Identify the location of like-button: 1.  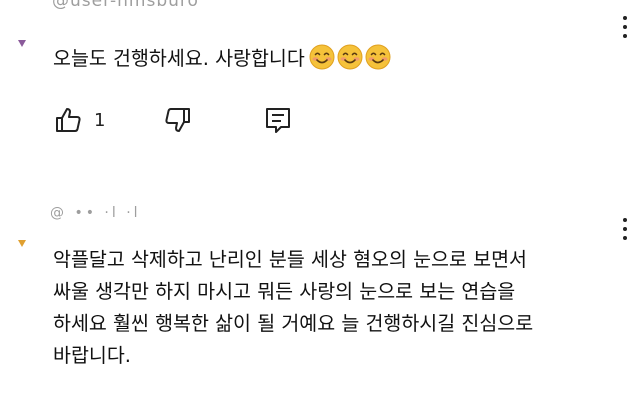
(79, 120).